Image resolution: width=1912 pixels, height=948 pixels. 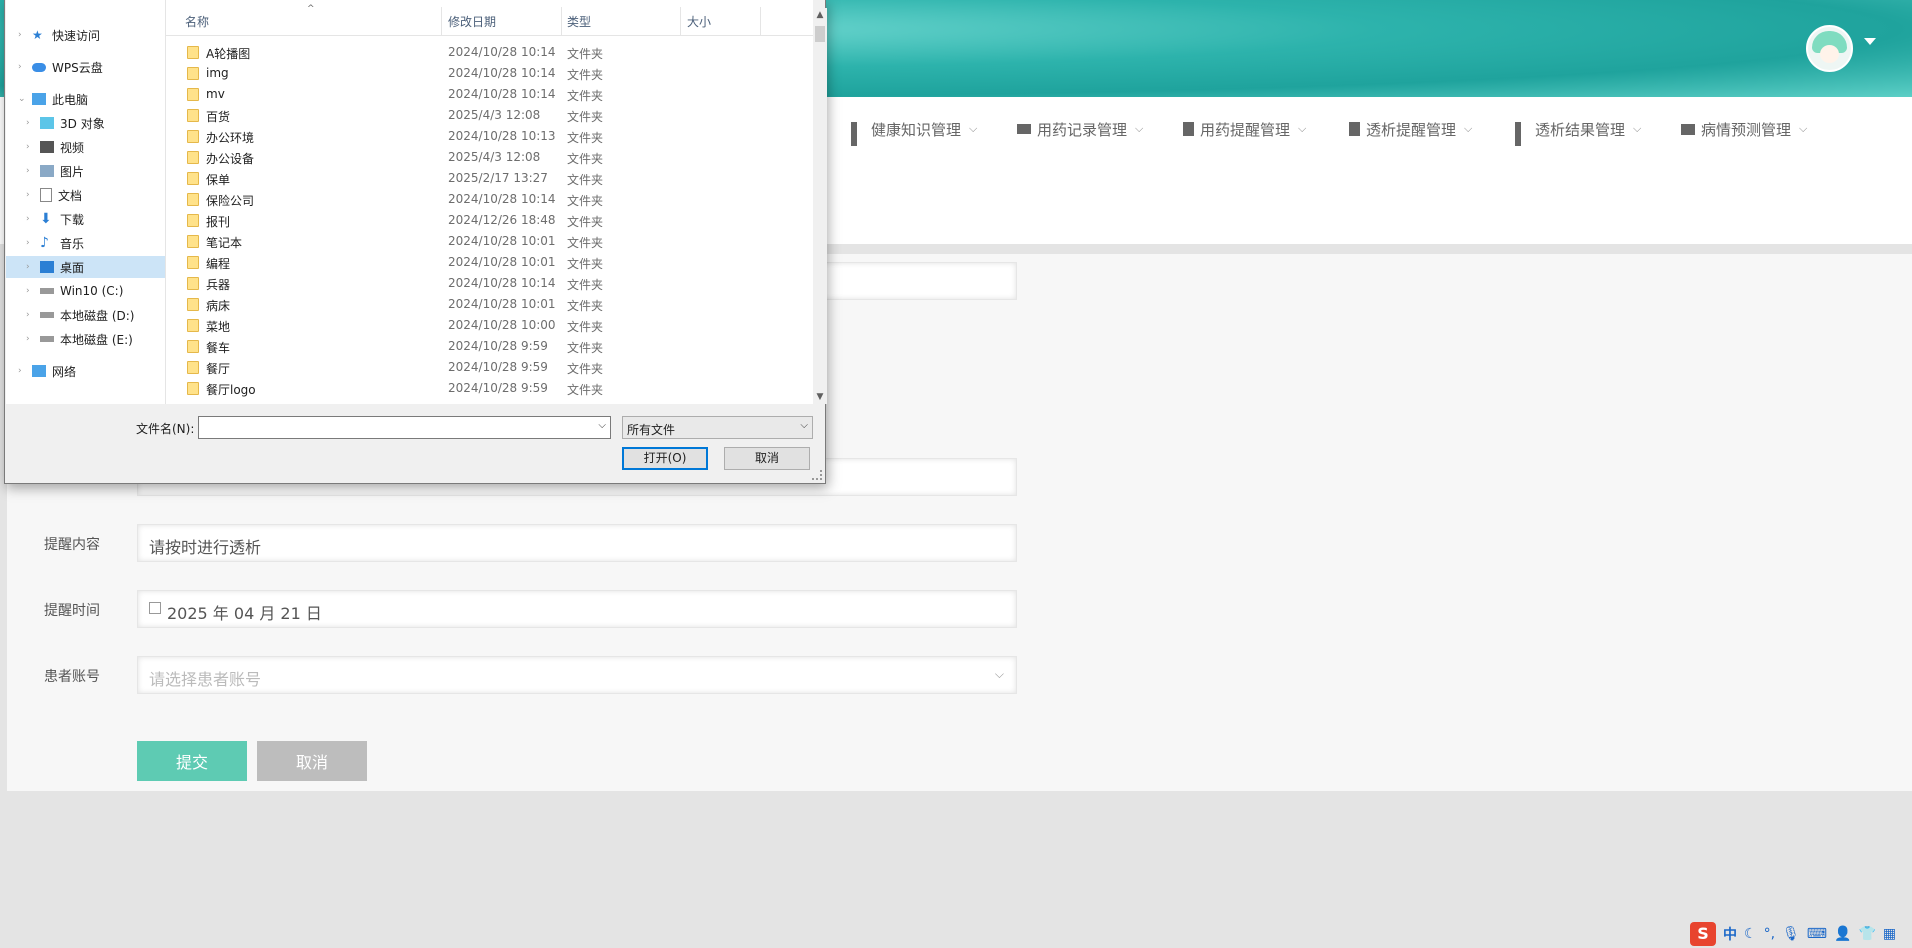 I want to click on file-row: 菜地 2024/10/28 10:00 文件夹, so click(x=486, y=325).